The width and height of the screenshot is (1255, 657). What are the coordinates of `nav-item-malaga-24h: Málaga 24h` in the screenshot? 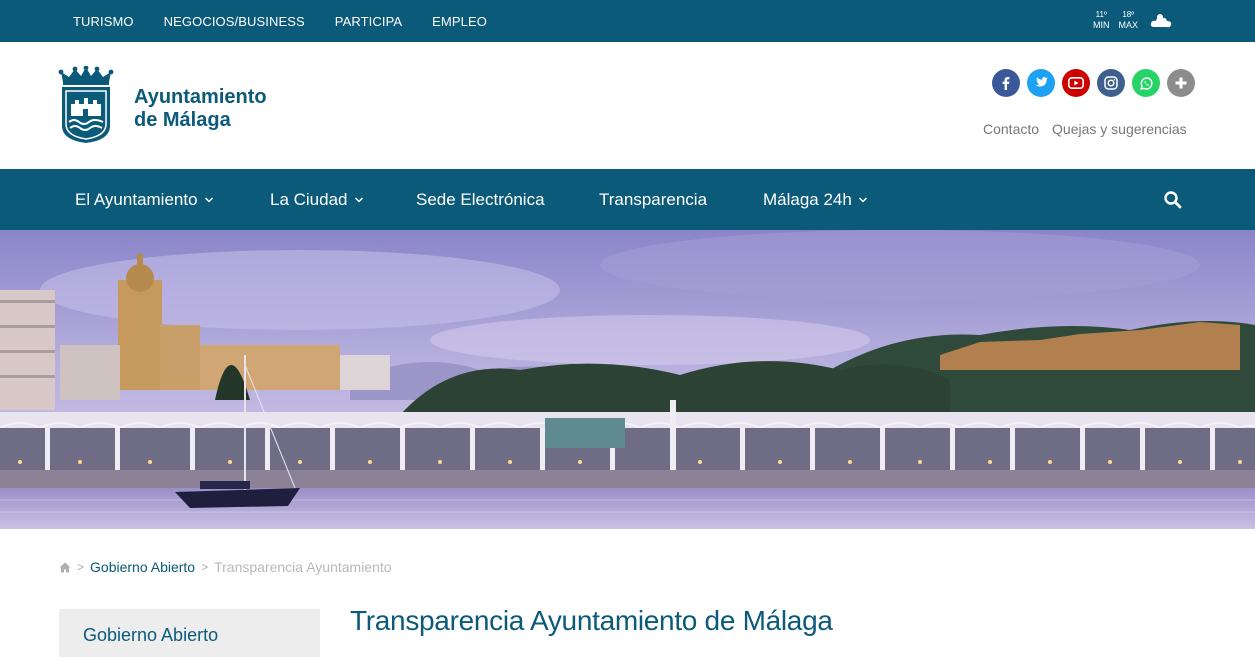 It's located at (815, 199).